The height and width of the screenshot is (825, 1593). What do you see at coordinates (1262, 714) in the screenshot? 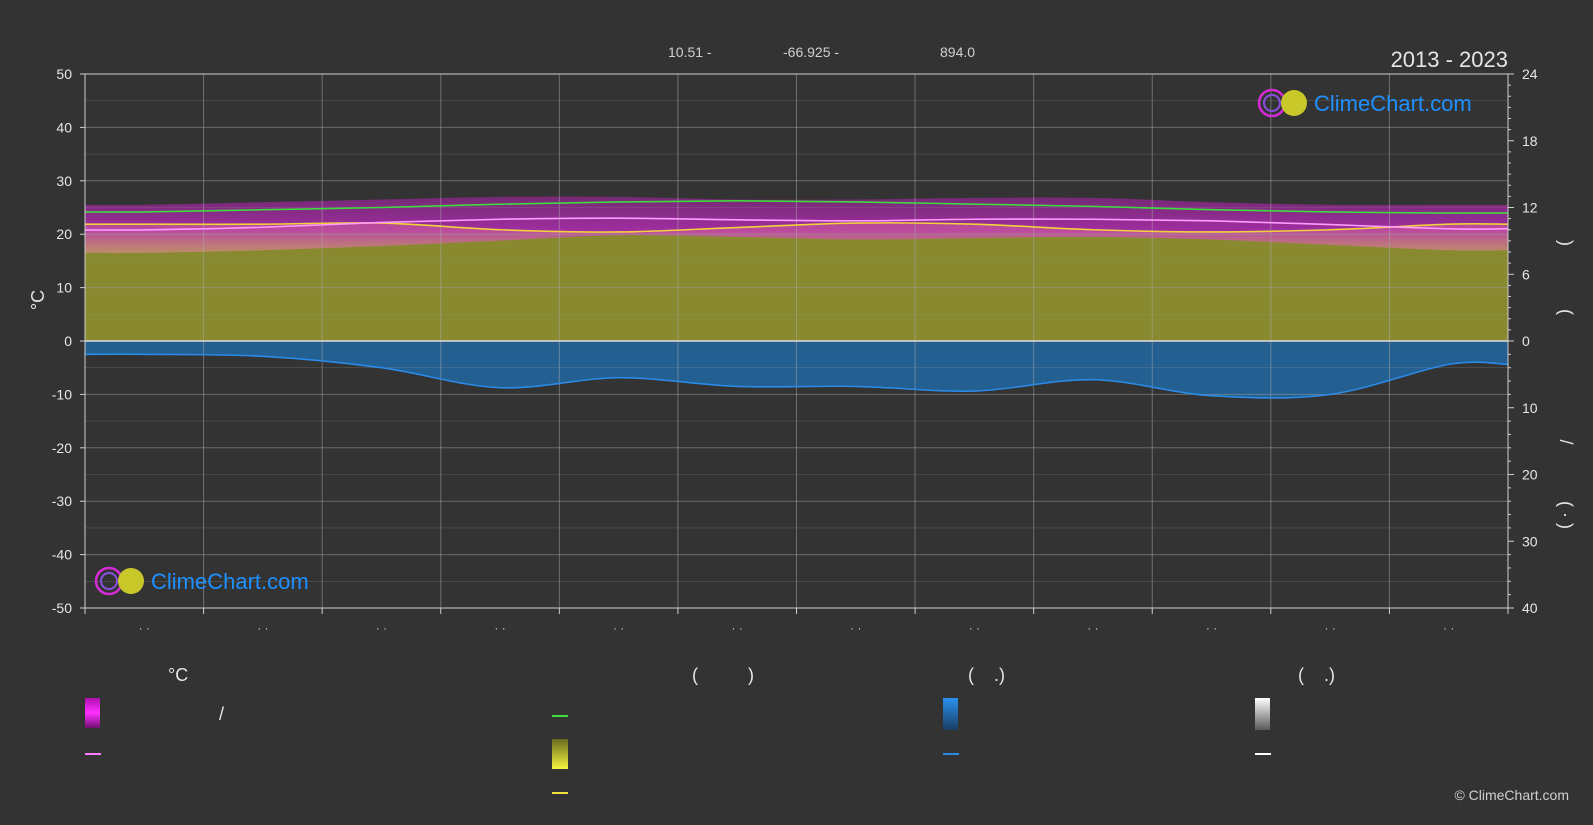
I see `legend-swatch-snow` at bounding box center [1262, 714].